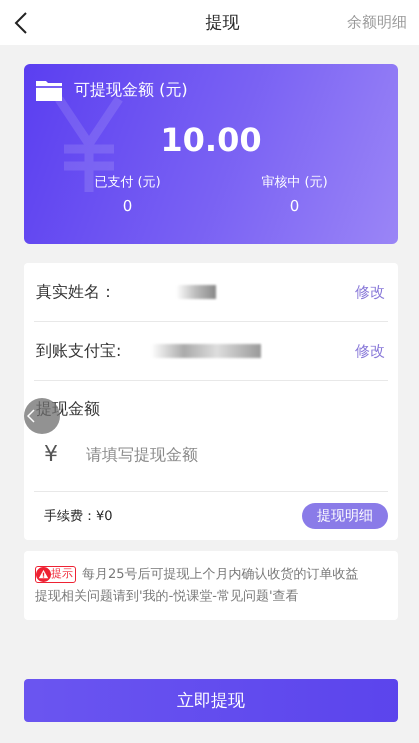 The image size is (419, 743). What do you see at coordinates (131, 90) in the screenshot?
I see `balance-label: 可提现金额 (元)` at bounding box center [131, 90].